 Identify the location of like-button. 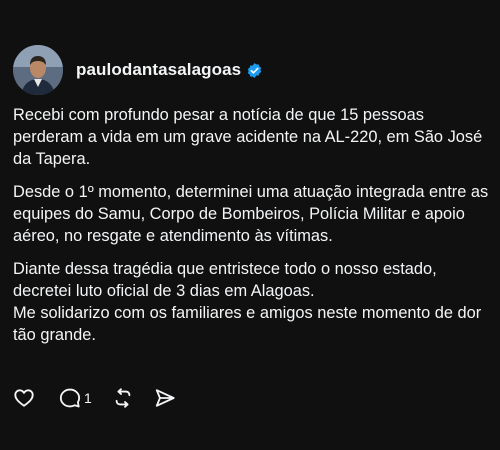
(24, 398).